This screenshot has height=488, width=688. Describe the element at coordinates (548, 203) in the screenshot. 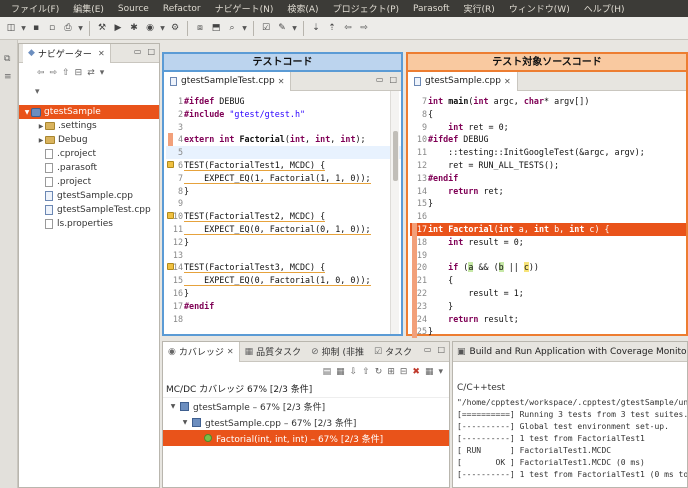

I see `code-line: 15}` at that location.